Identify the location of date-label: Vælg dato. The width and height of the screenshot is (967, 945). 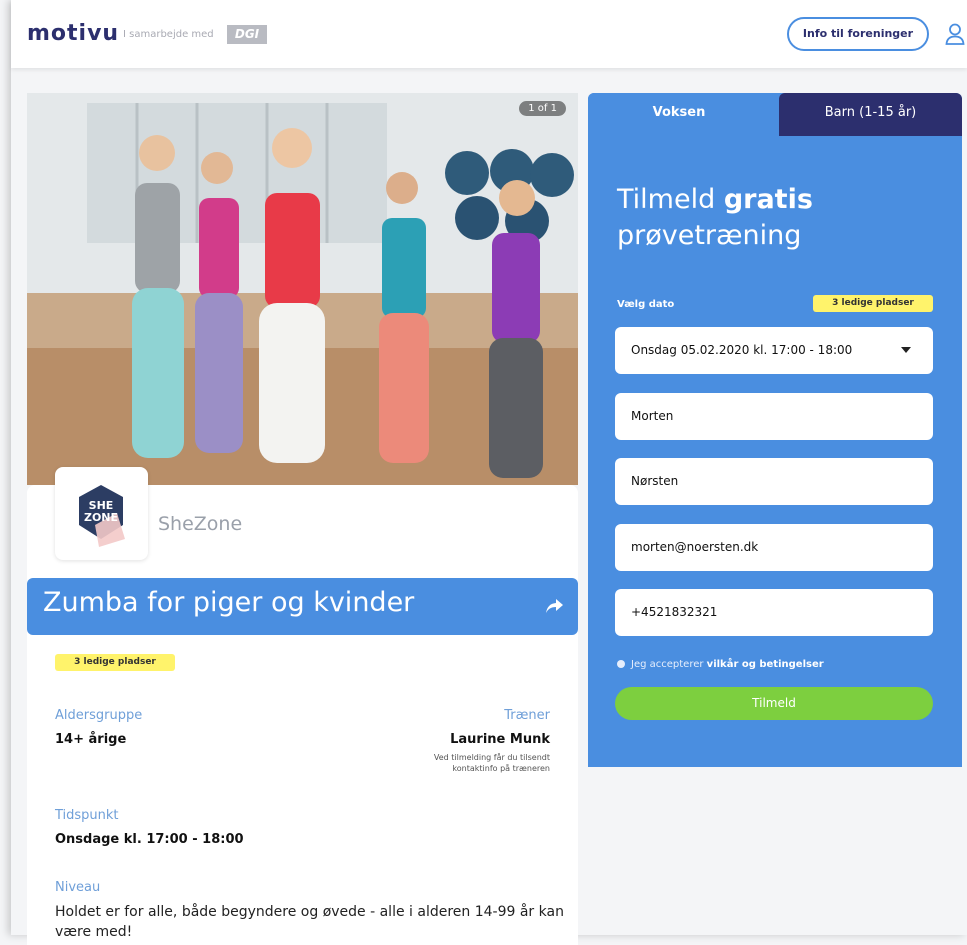
(646, 304).